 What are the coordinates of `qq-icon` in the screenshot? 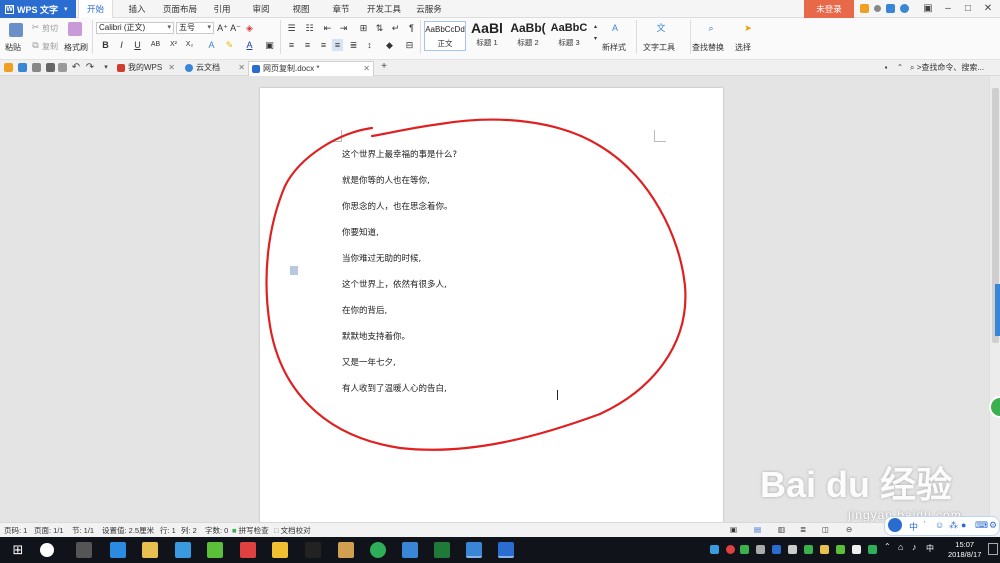 It's located at (313, 550).